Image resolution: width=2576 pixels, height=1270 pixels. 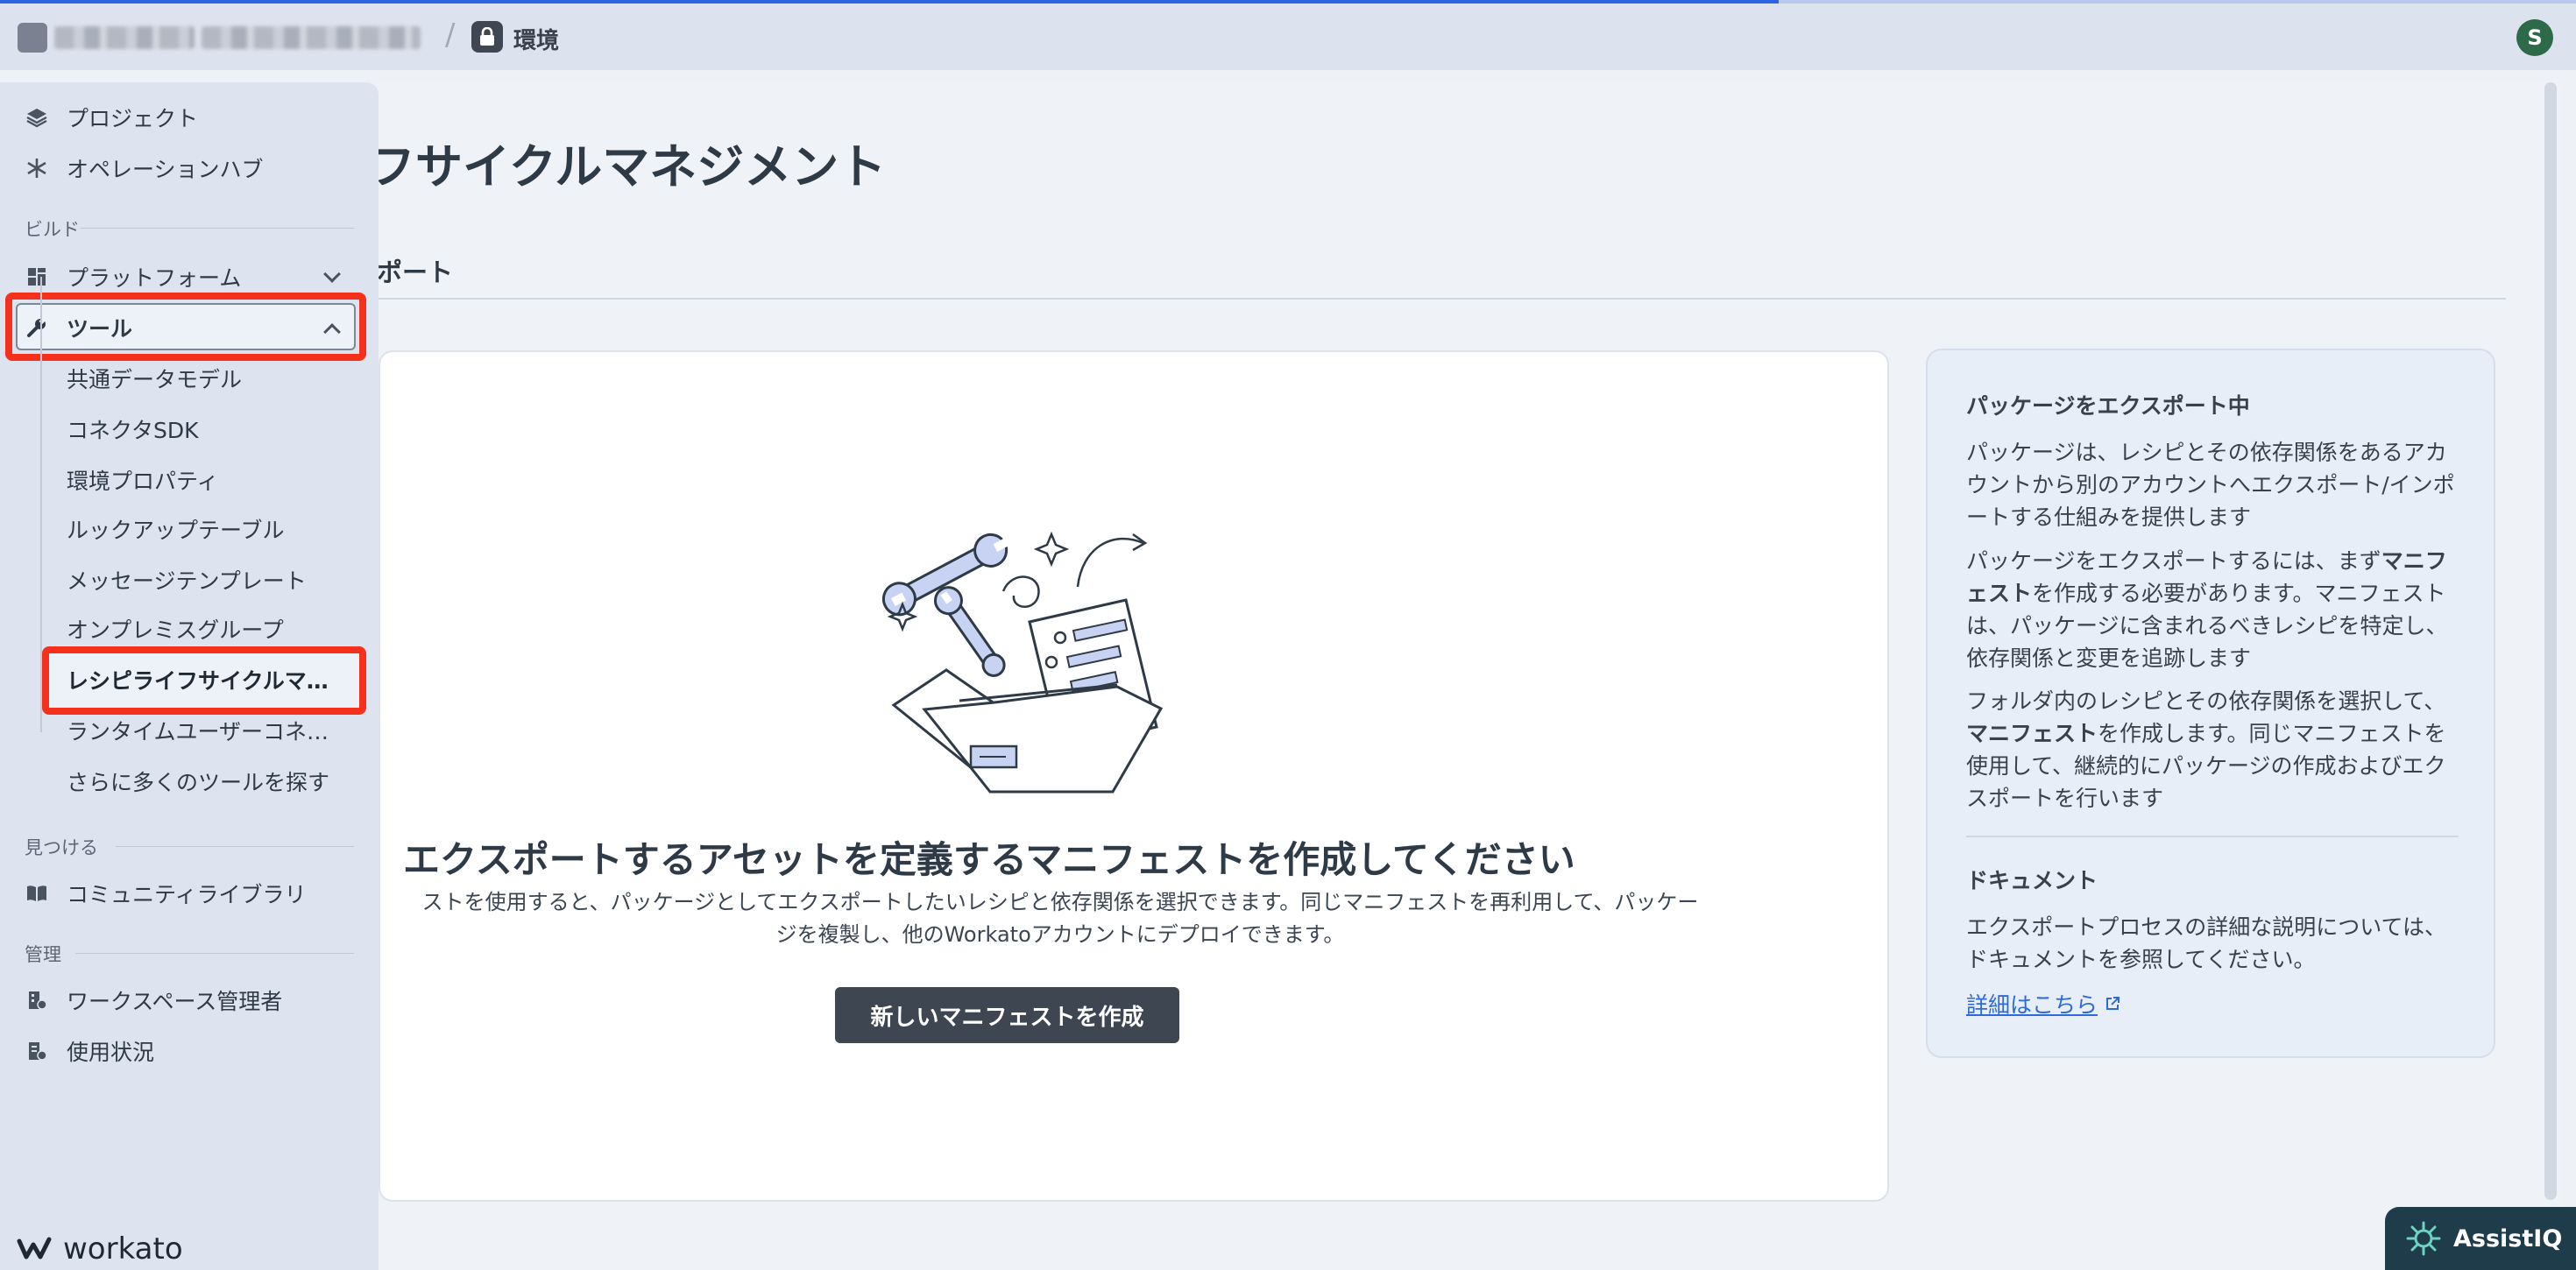 What do you see at coordinates (2550, 641) in the screenshot?
I see `page-scrollbar` at bounding box center [2550, 641].